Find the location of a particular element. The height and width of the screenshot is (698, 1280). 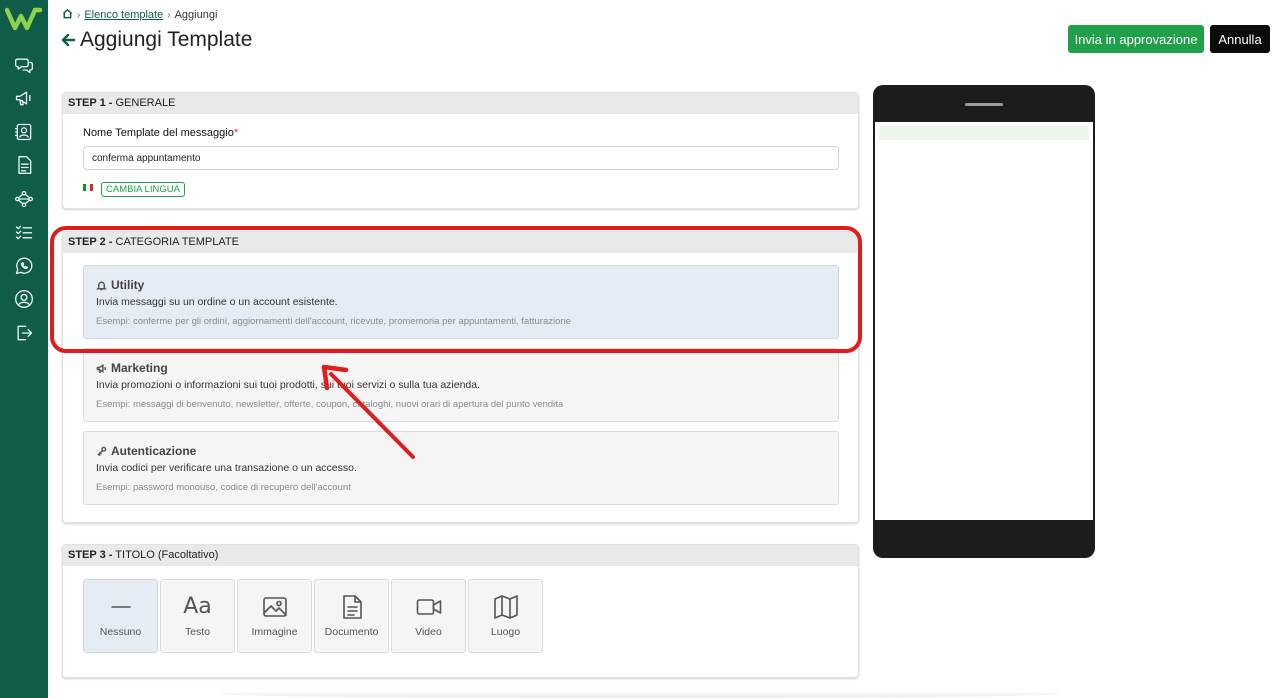

change-language-button: CAMBIA LINGUA is located at coordinates (143, 189).